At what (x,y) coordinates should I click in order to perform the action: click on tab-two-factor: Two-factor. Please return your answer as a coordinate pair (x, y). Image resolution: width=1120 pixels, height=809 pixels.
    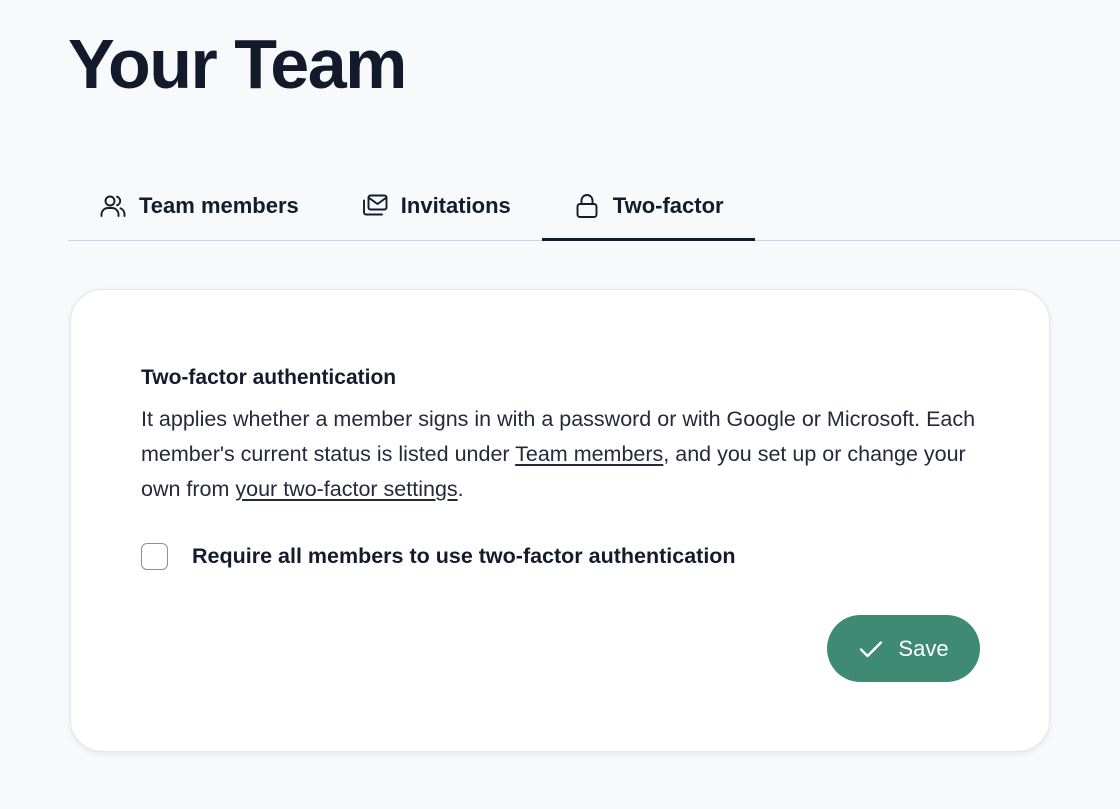
    Looking at the image, I should click on (648, 205).